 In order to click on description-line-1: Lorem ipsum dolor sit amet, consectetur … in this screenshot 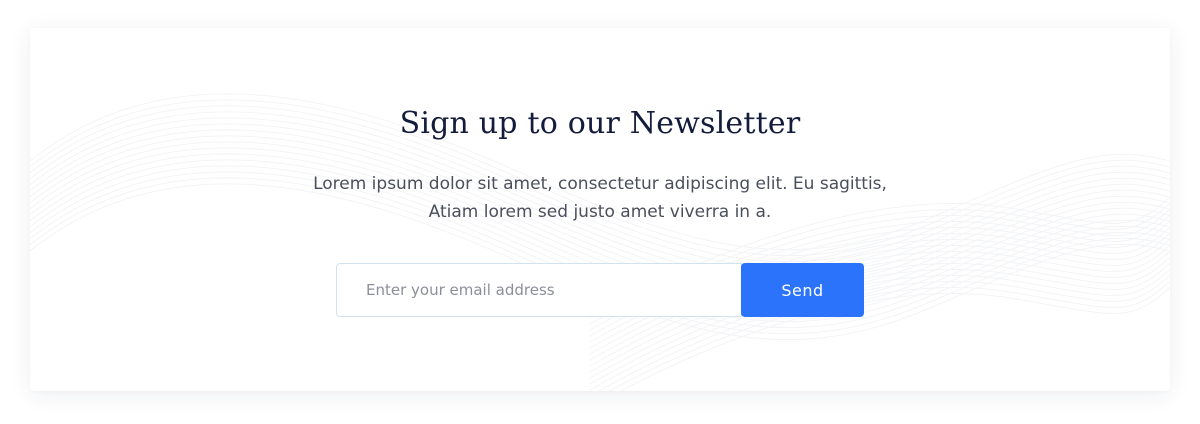, I will do `click(600, 184)`.